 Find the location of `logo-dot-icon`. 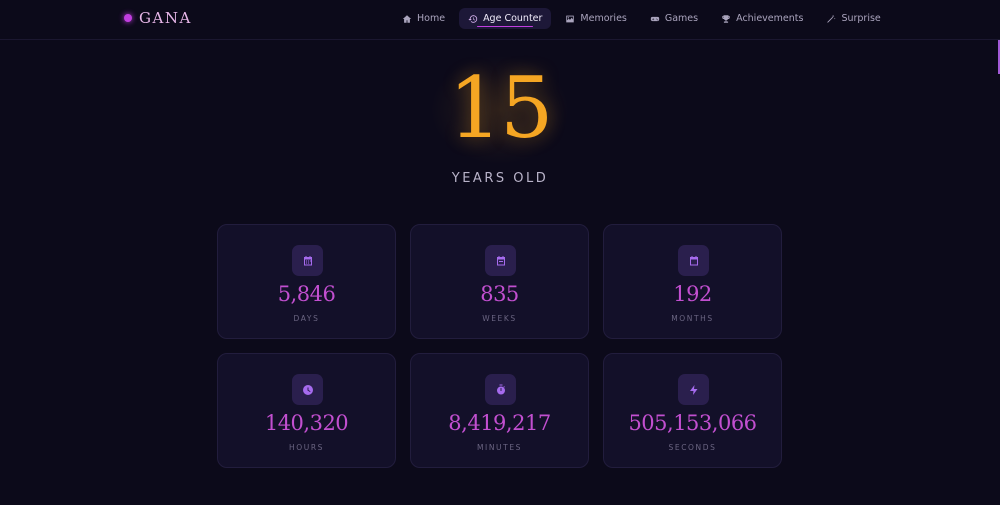

logo-dot-icon is located at coordinates (128, 18).